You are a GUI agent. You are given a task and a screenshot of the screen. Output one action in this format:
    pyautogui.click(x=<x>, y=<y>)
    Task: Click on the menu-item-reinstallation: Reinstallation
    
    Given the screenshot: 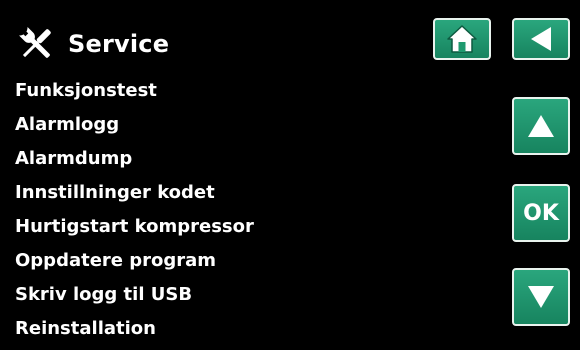 What is the action you would take?
    pyautogui.click(x=134, y=331)
    